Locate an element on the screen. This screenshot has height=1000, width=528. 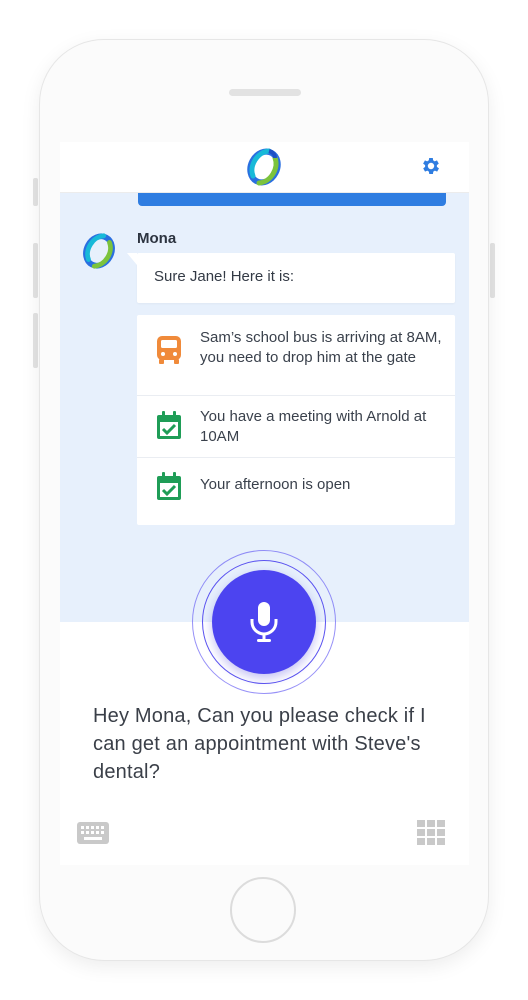
home-button is located at coordinates (263, 910).